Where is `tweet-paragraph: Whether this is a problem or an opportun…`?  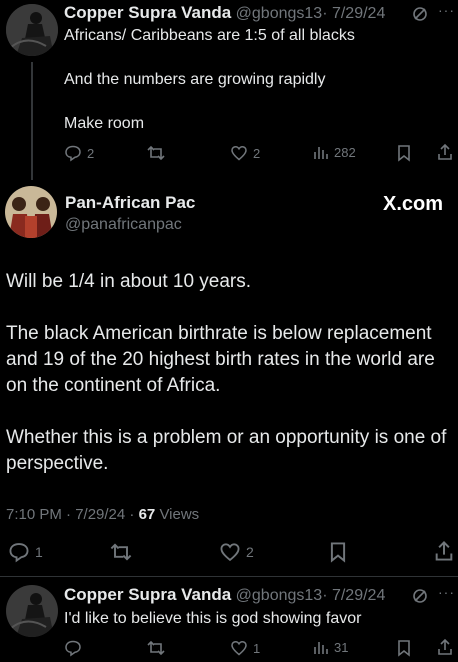
tweet-paragraph: Whether this is a problem or an opportun… is located at coordinates (226, 450).